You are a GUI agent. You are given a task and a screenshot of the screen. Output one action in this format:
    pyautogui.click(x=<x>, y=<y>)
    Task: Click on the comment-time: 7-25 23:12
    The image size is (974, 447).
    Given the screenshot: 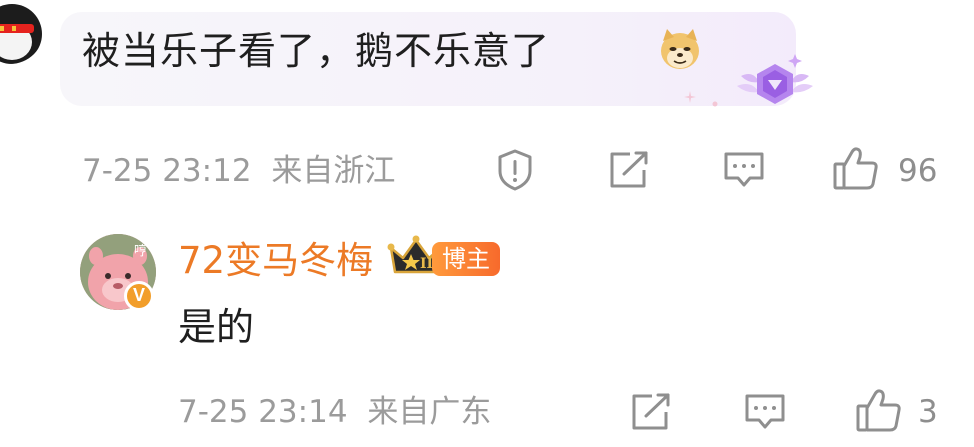 What is the action you would take?
    pyautogui.click(x=167, y=171)
    